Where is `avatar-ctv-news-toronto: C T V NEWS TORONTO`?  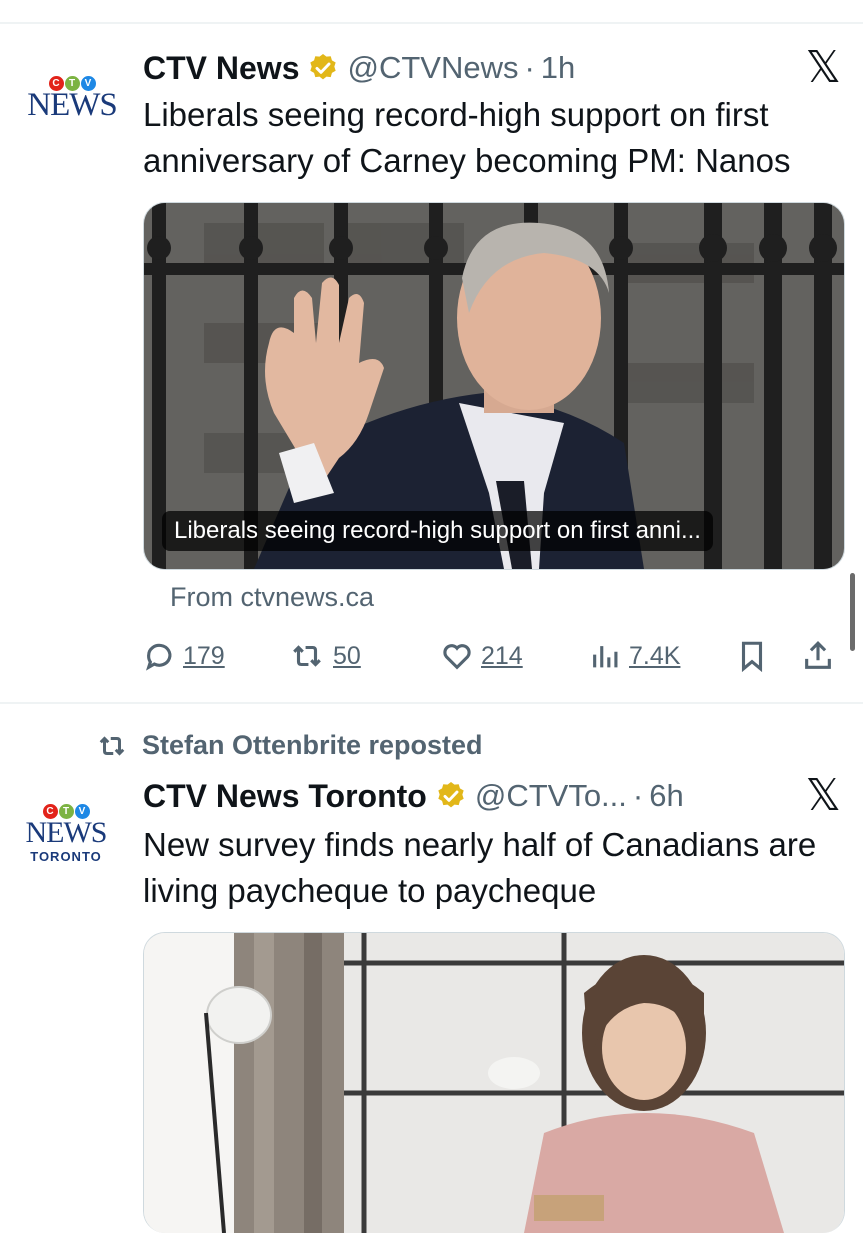 avatar-ctv-news-toronto: C T V NEWS TORONTO is located at coordinates (66, 834).